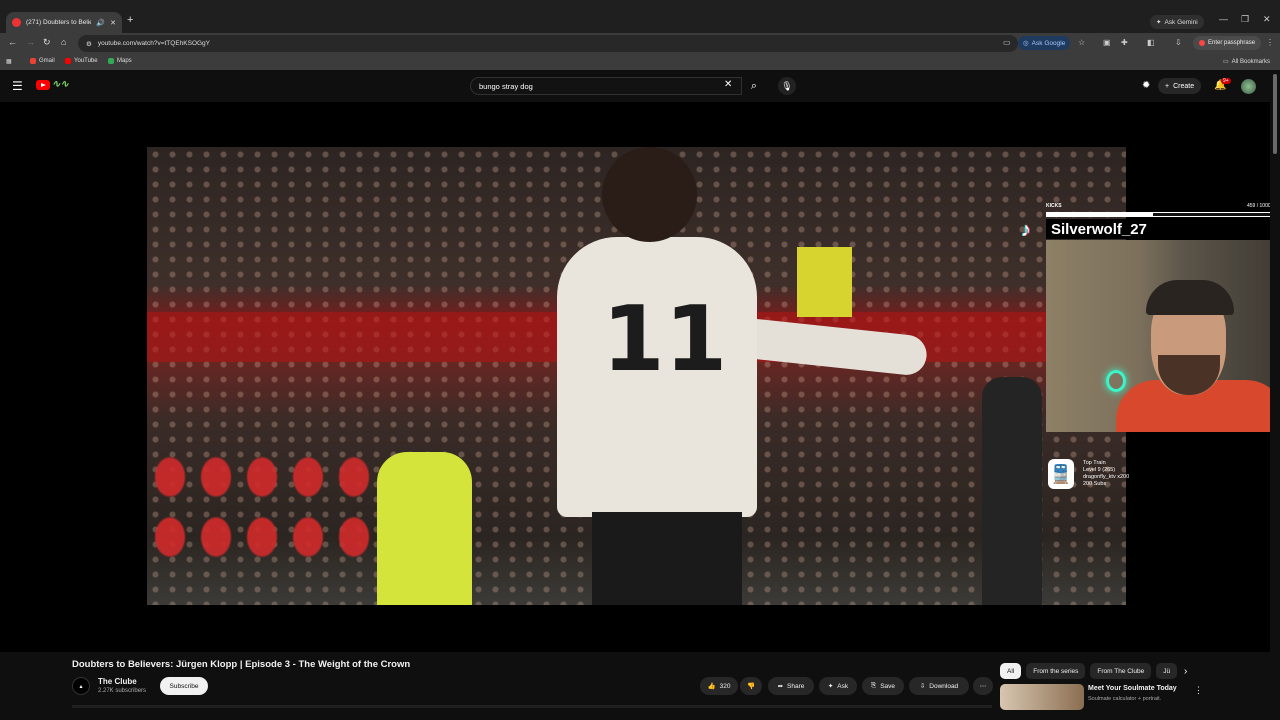 This screenshot has width=1280, height=720. Describe the element at coordinates (17, 86) in the screenshot. I see `hamburger-menu-icon: ☰` at that location.